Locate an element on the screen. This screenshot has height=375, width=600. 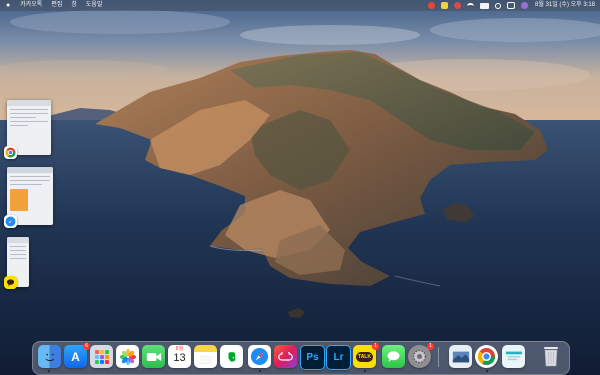
notes-icon is located at coordinates (205, 356).